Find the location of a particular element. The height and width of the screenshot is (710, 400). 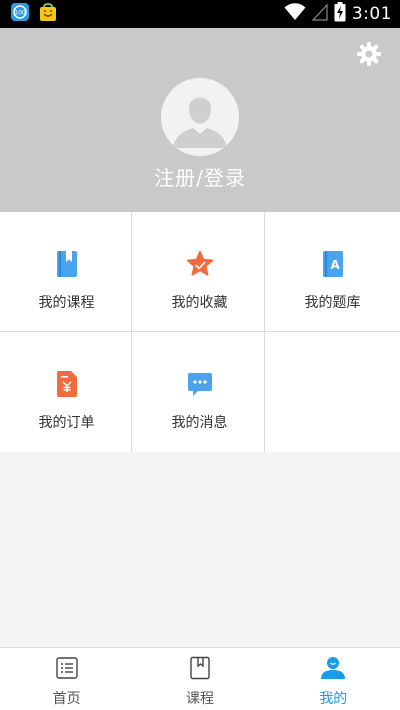

menu-item-my-courses: 我的课程 is located at coordinates (66, 272).